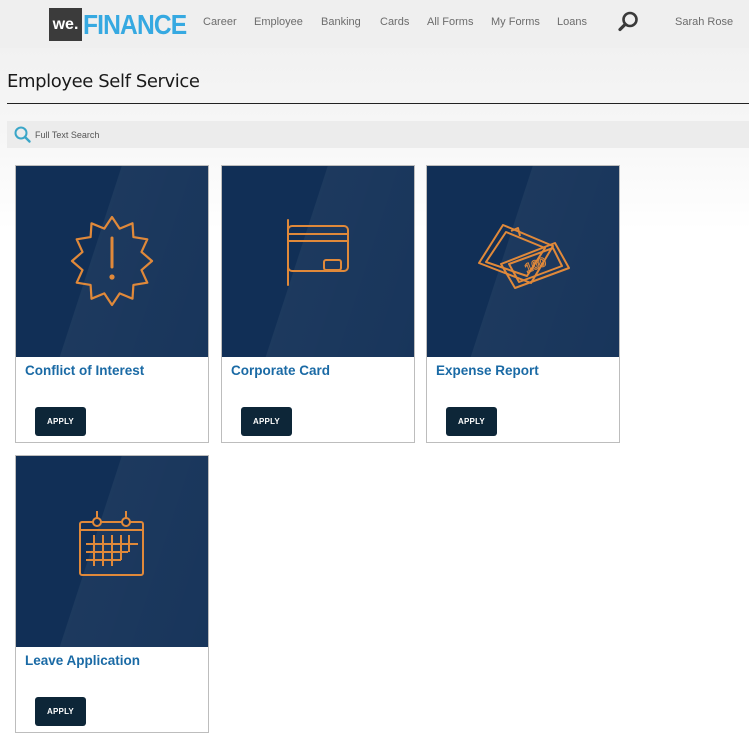 Image resolution: width=749 pixels, height=736 pixels. Describe the element at coordinates (341, 22) in the screenshot. I see `nav-item-banking: Banking` at that location.